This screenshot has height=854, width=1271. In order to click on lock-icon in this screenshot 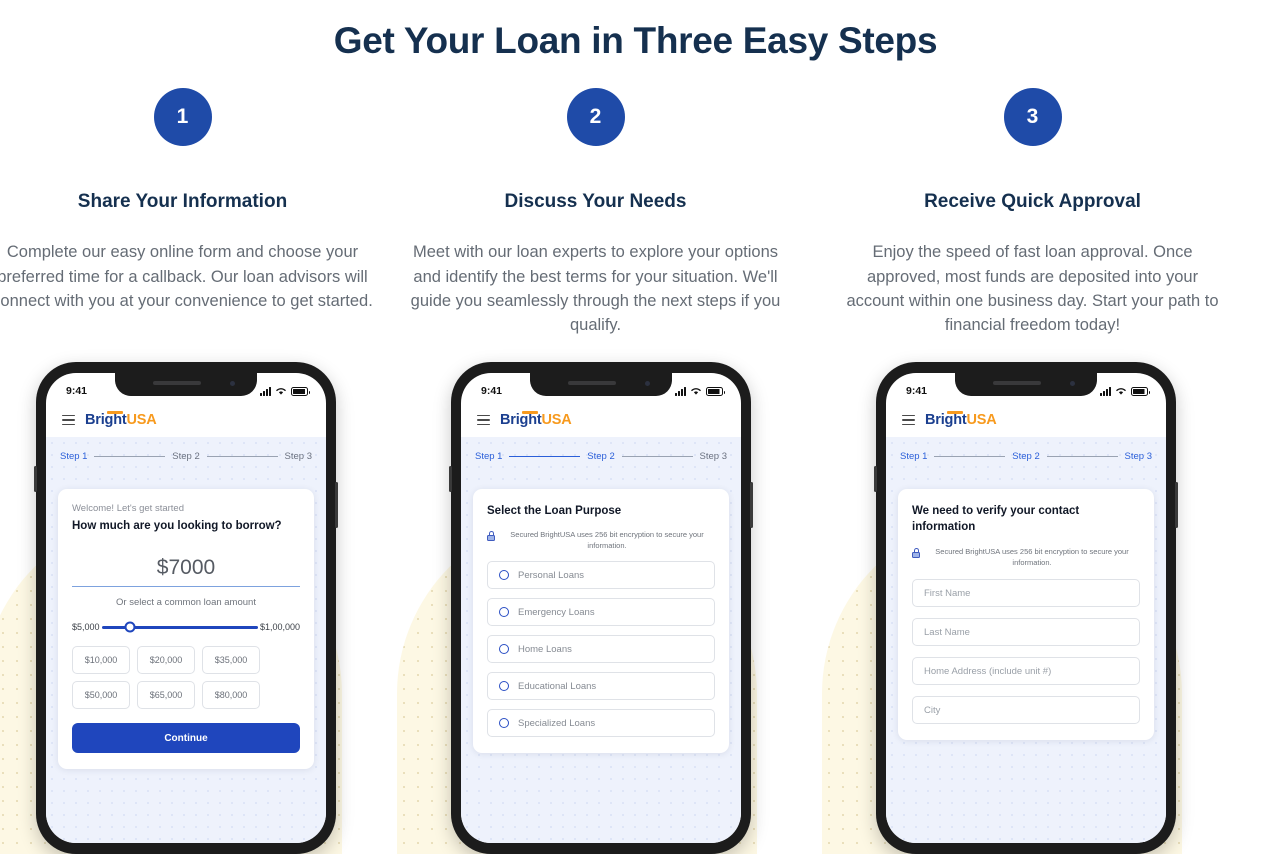, I will do `click(916, 552)`.